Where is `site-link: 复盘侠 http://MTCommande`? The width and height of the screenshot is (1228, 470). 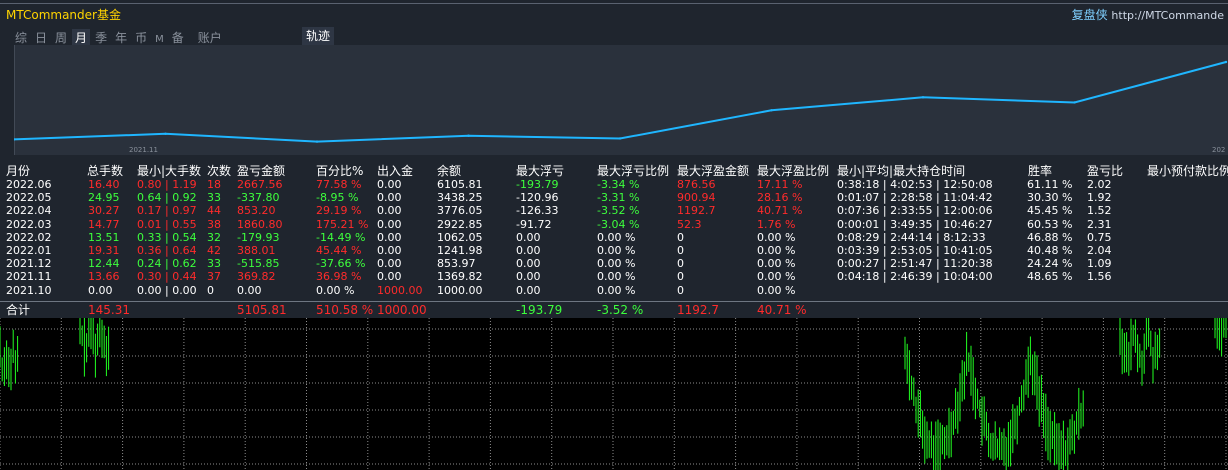
site-link: 复盘侠 http://MTCommande is located at coordinates (1148, 14).